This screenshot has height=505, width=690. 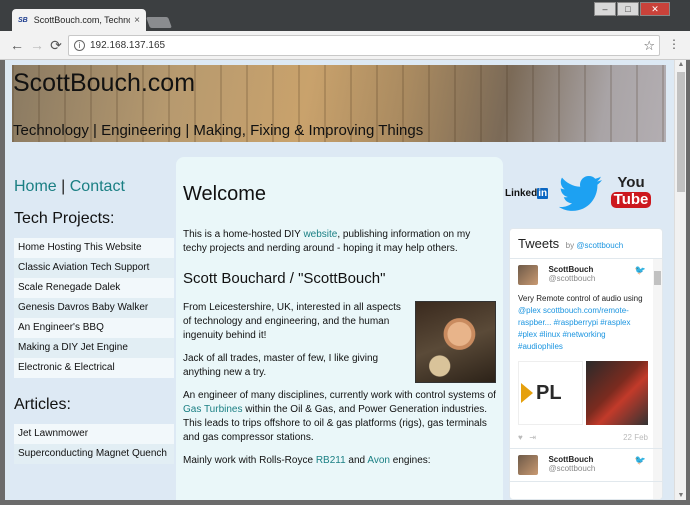 I want to click on browser-menu-icon: ⋮, so click(x=674, y=44).